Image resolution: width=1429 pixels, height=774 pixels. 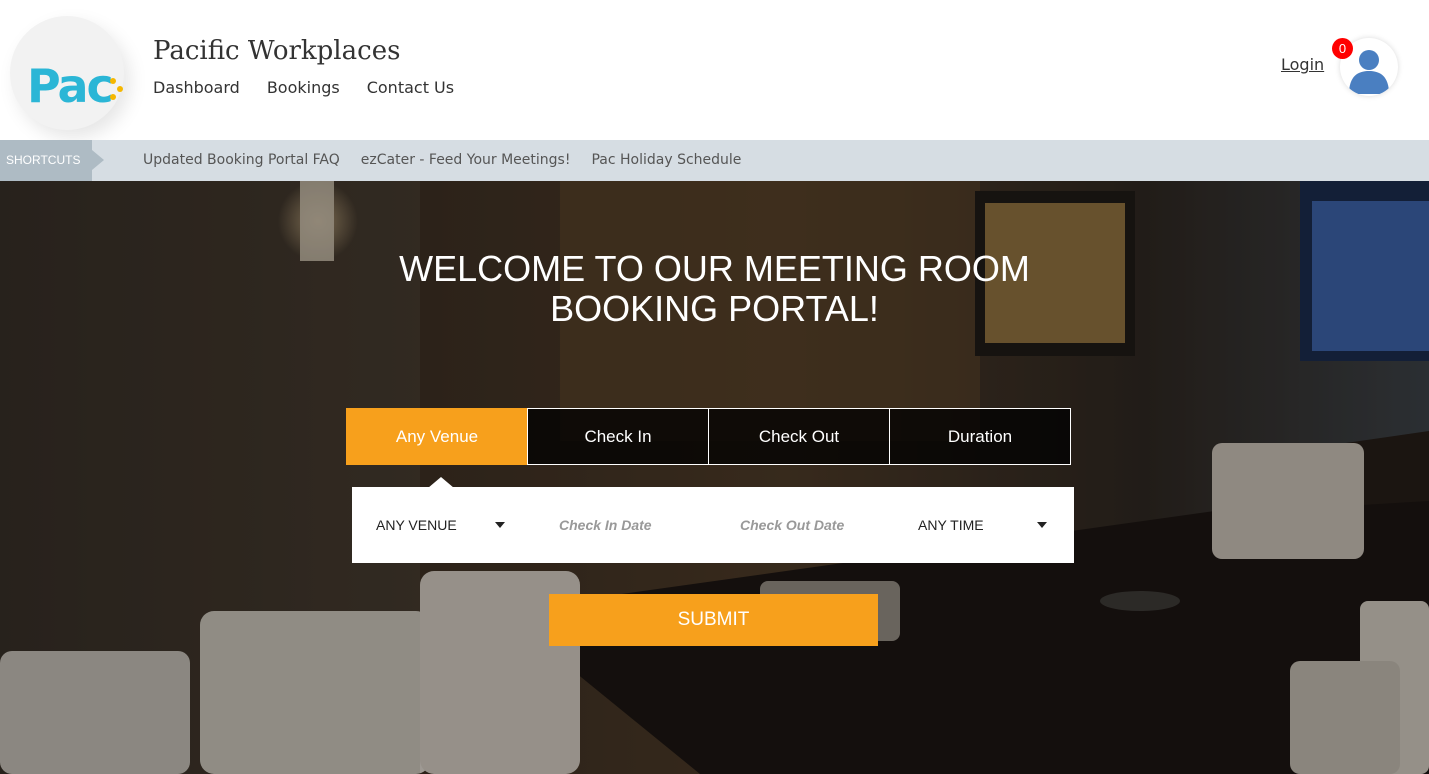 I want to click on shortcuts-arrow-icon, so click(x=98, y=160).